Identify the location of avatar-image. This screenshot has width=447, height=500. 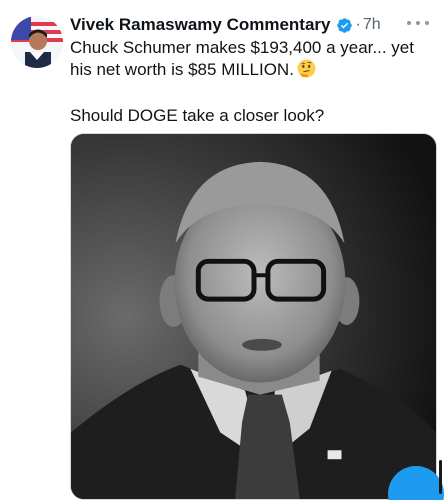
(37, 42).